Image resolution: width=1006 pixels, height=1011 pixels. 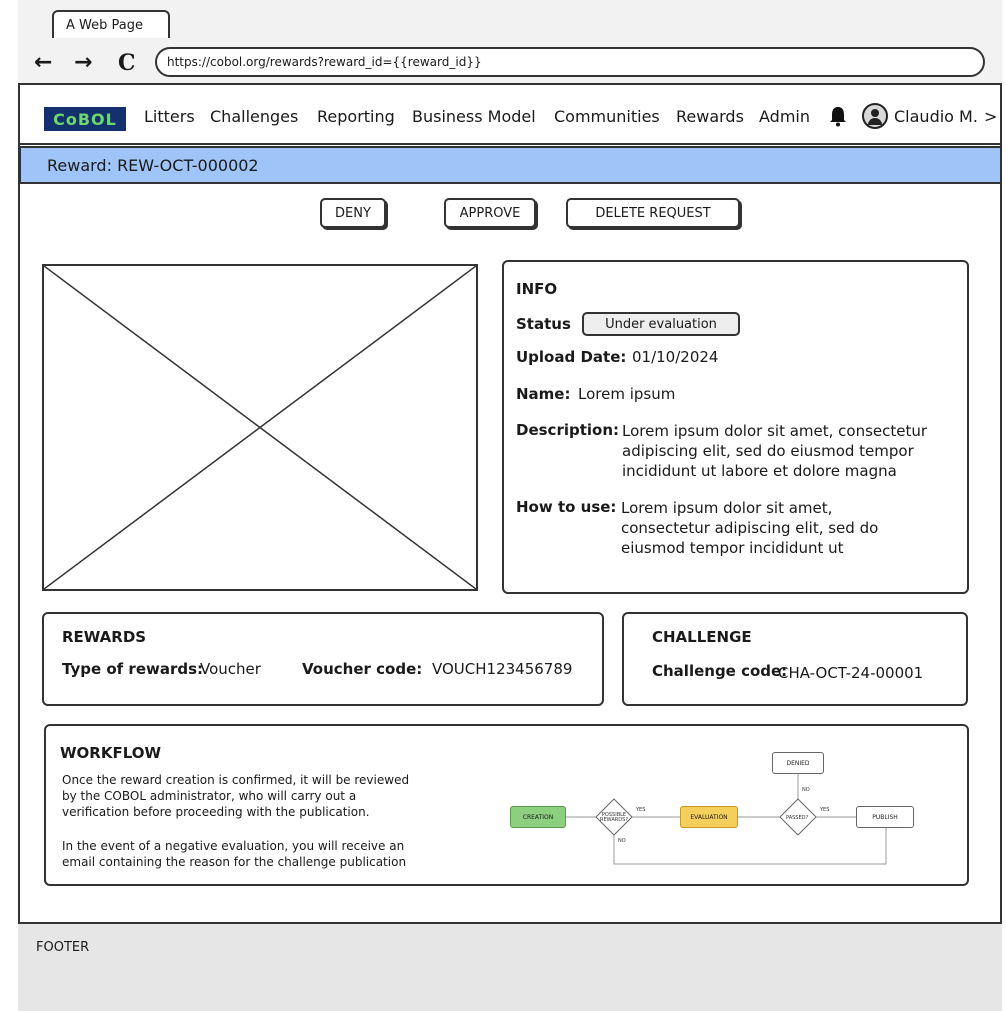 I want to click on how-to-use-label: How to use:, so click(x=566, y=507).